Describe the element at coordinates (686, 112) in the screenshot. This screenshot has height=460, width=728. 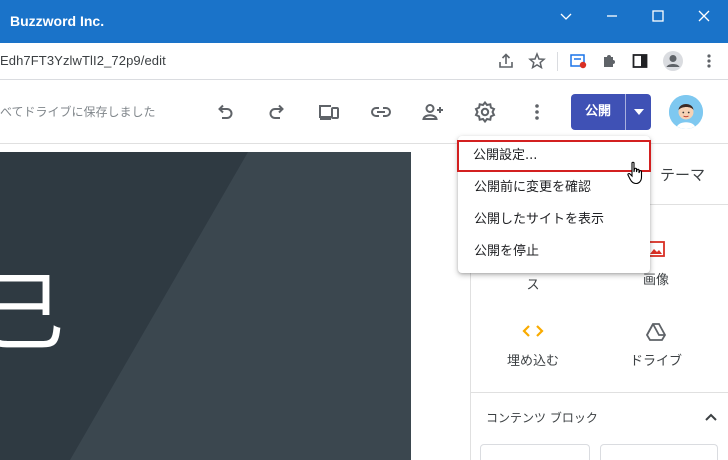
I see `avatar` at that location.